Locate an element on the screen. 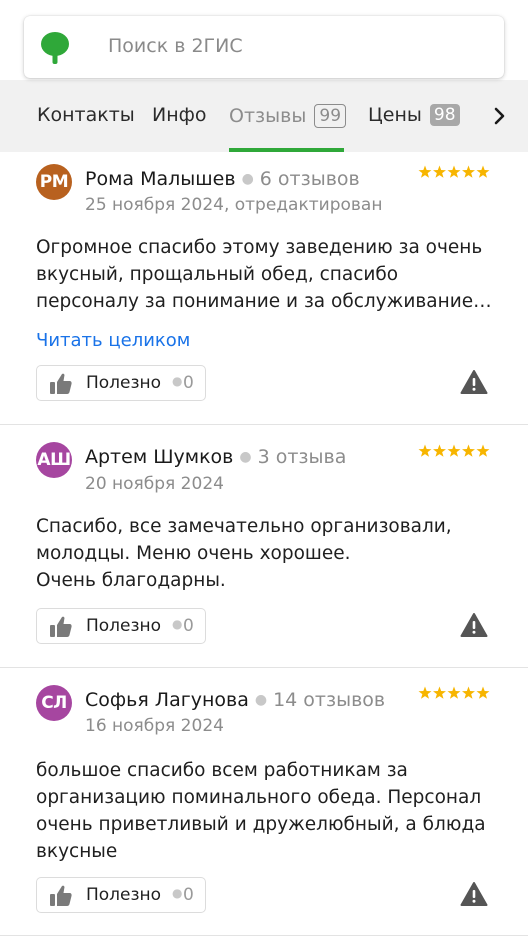 The height and width of the screenshot is (942, 528). chevron-right-icon is located at coordinates (500, 116).